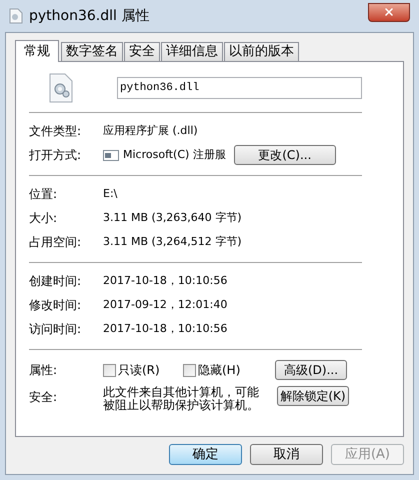 The height and width of the screenshot is (480, 419). I want to click on field-label: 位置:, so click(43, 194).